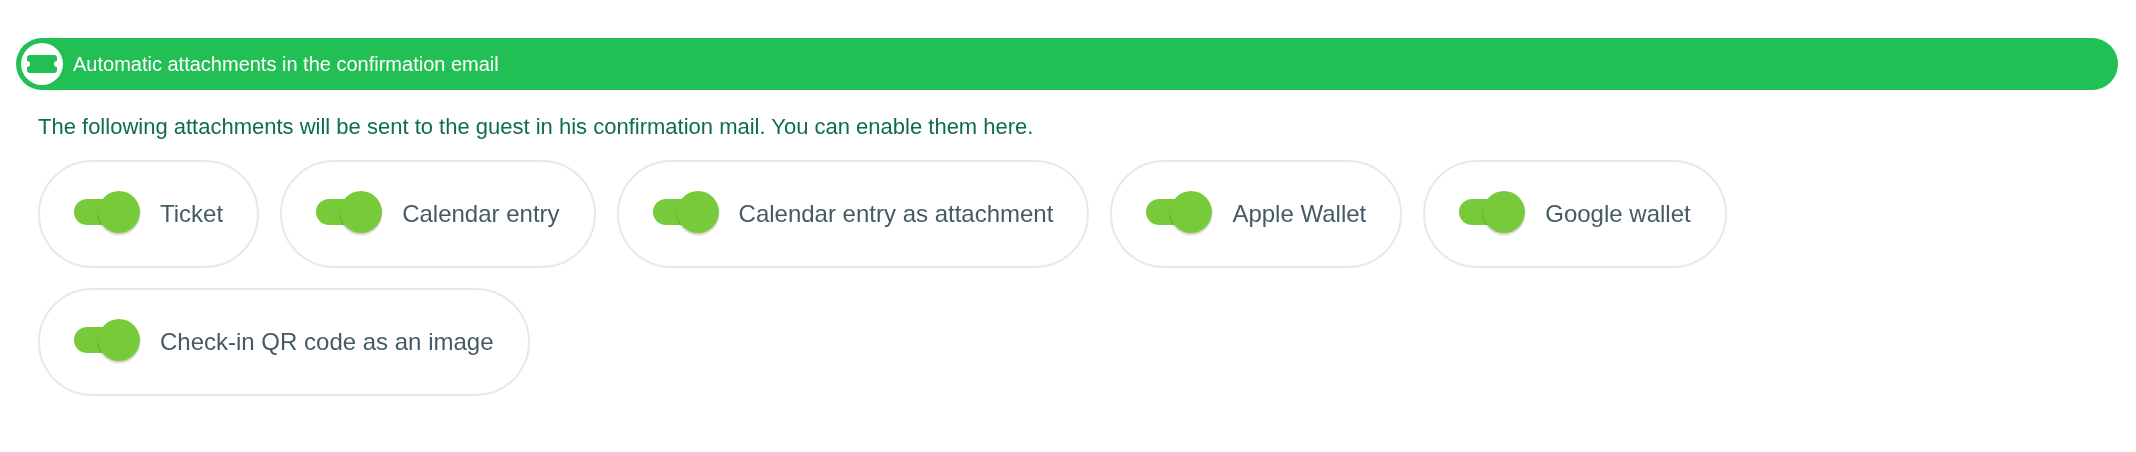 The height and width of the screenshot is (452, 2136). I want to click on attachment-option: Calendar entry as attachment, so click(853, 214).